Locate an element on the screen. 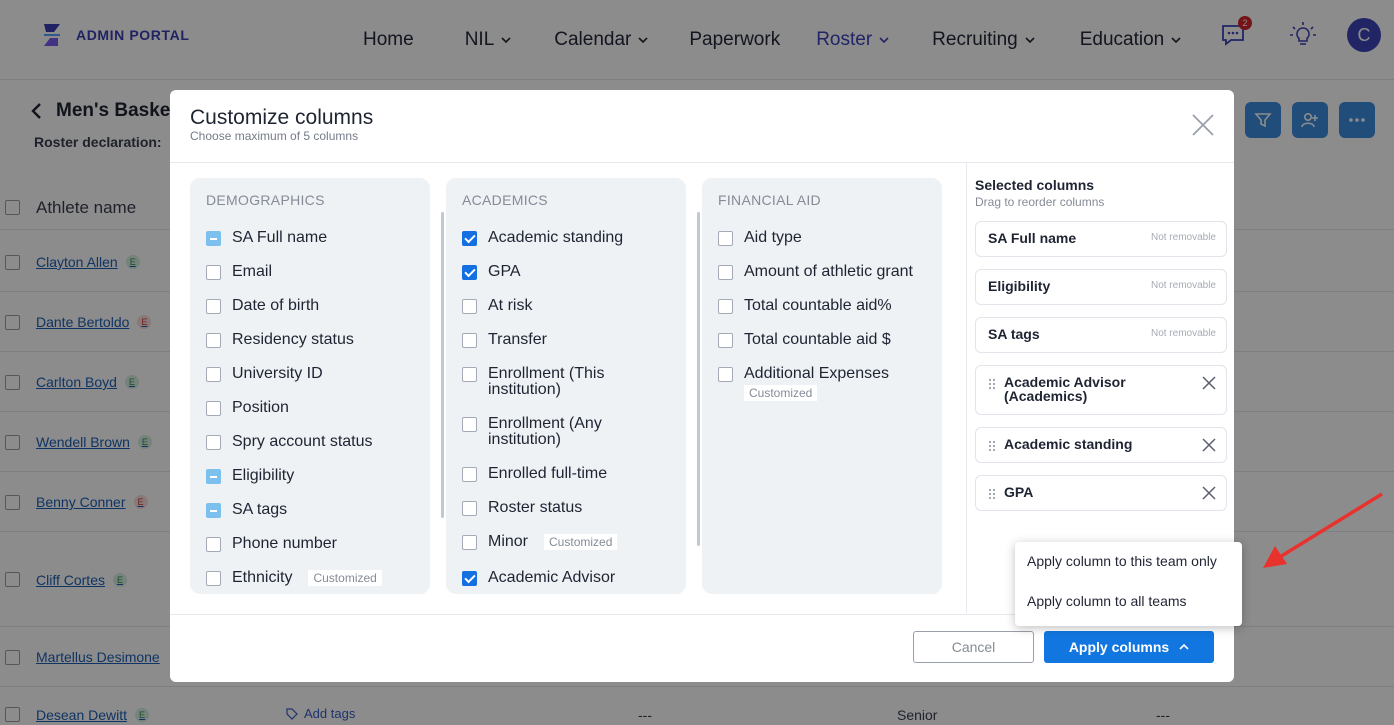 The width and height of the screenshot is (1394, 725). option-total-countable-aid-percent: Total countable aid% is located at coordinates (805, 306).